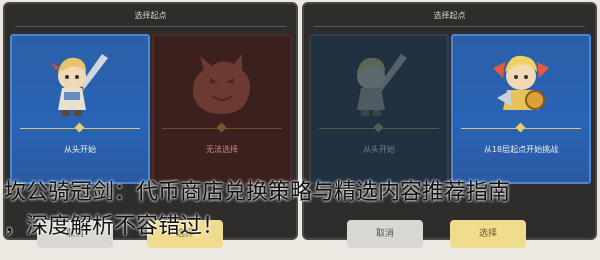  I want to click on golden-knight-hero-icon, so click(521, 82).